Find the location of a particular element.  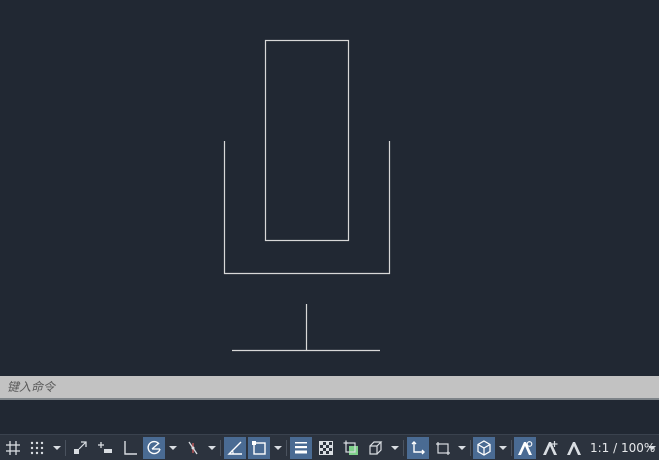

polar-dropdown-icon is located at coordinates (173, 448).